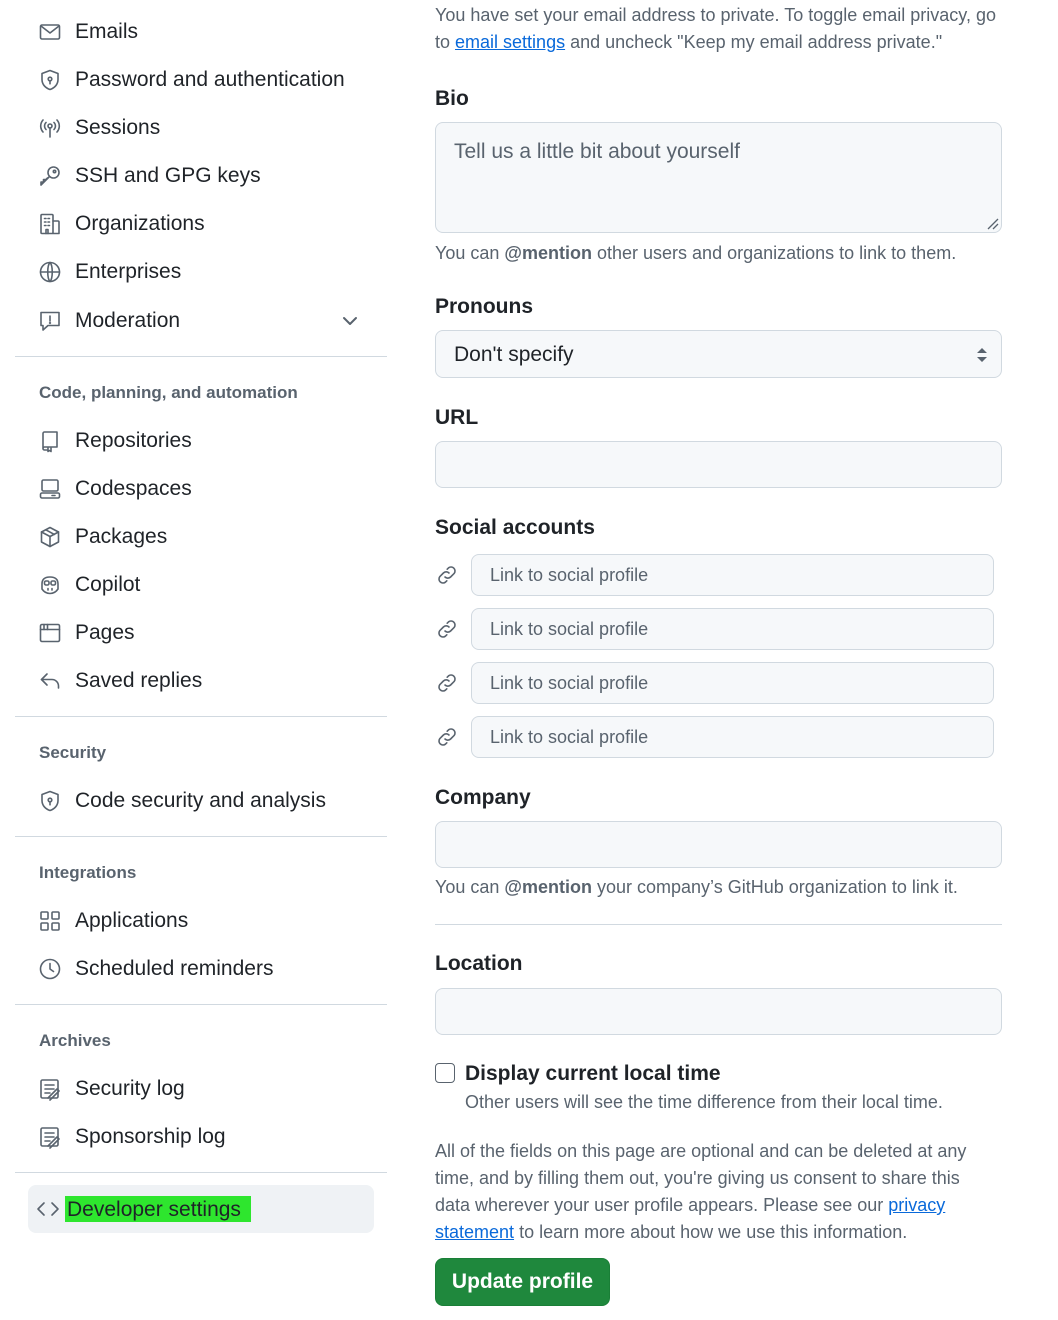 The image size is (1058, 1320). Describe the element at coordinates (718, 924) in the screenshot. I see `form-divider` at that location.